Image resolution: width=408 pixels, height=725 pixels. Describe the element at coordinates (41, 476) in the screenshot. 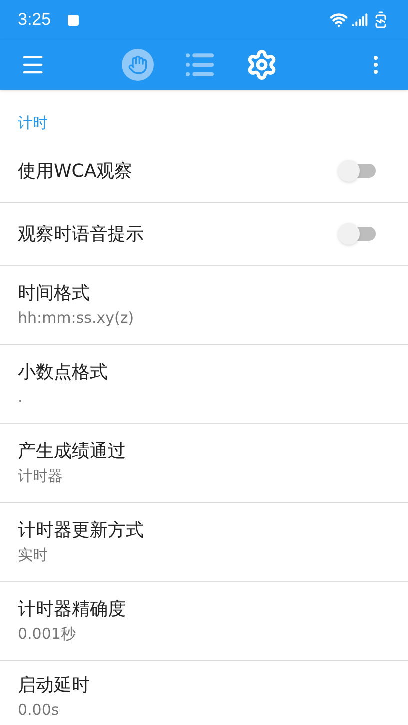

I see `setting-value: 计时器` at that location.